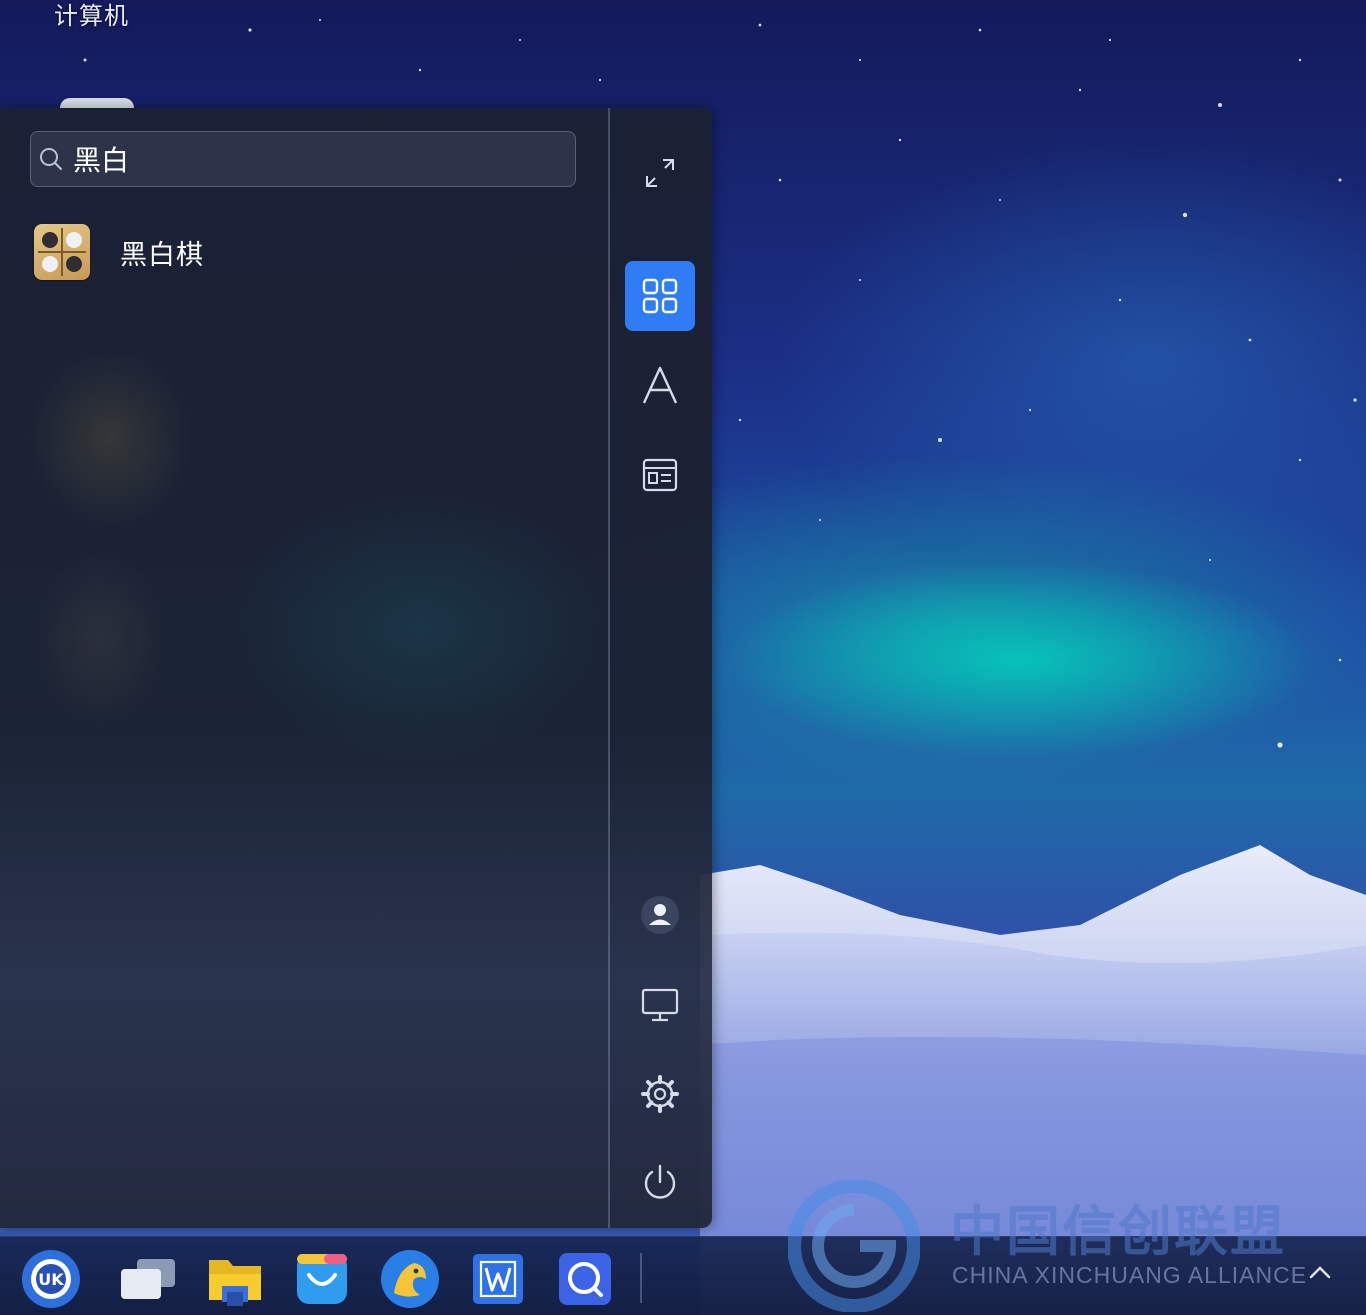  I want to click on category-list-icon, so click(660, 475).